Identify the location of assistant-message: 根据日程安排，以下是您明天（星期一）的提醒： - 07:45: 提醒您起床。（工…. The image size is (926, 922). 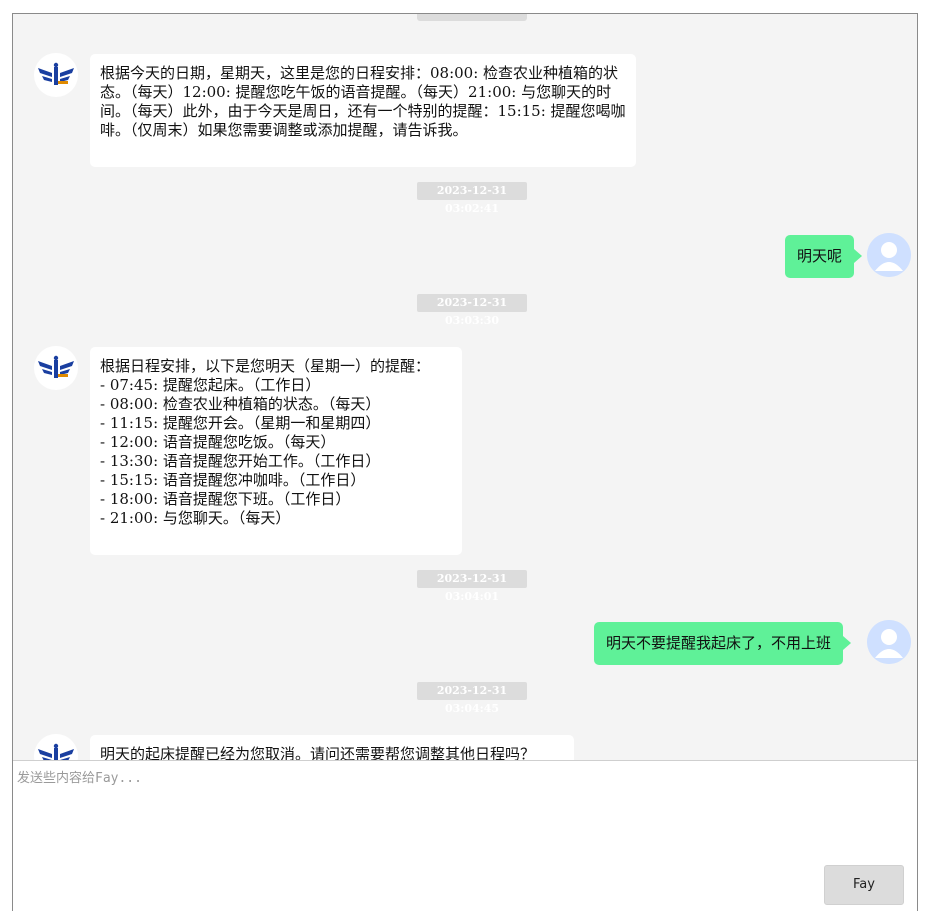
(276, 451).